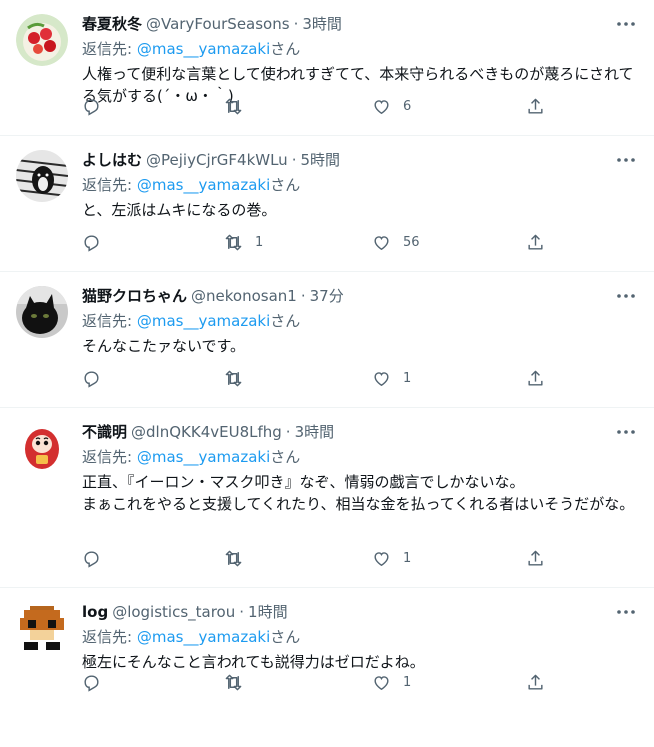 This screenshot has width=654, height=747. What do you see at coordinates (233, 106) in the screenshot?
I see `retweet-icon` at bounding box center [233, 106].